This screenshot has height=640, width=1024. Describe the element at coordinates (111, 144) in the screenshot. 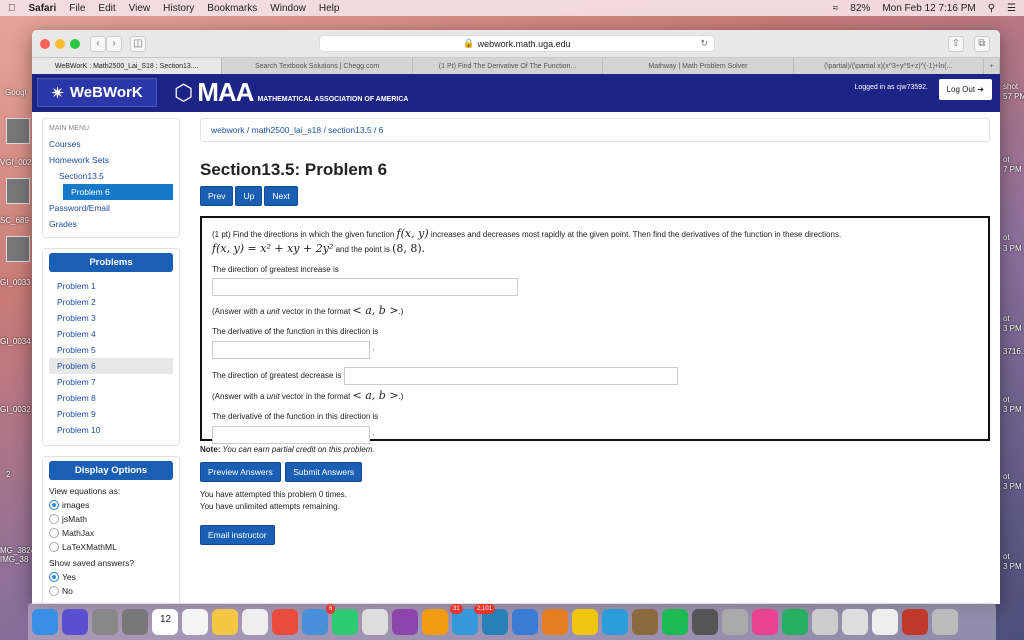

I see `courses-link: Courses` at that location.